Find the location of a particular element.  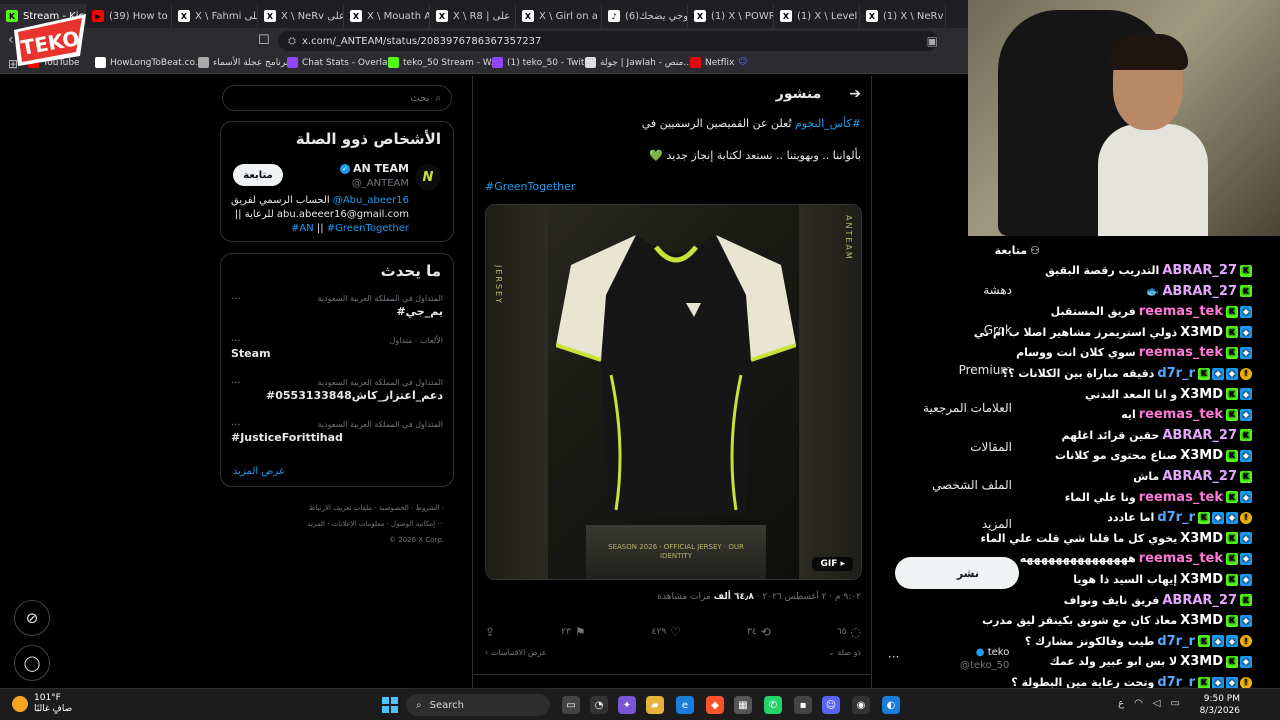

repost-button: ٣٤ ⟲ is located at coordinates (759, 632).